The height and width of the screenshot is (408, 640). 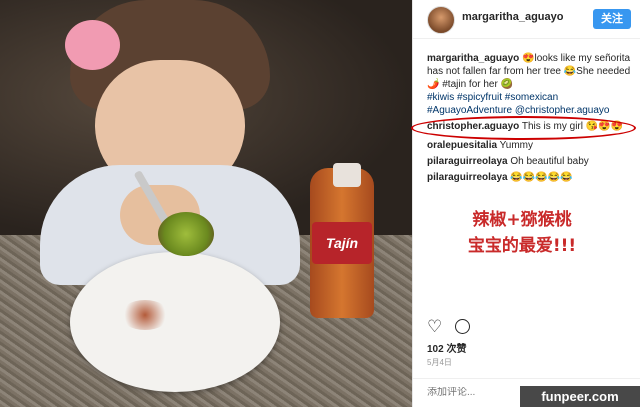 I want to click on overlay-caption: 辣椒+猕猴桃 宝宝的最爱!!!, so click(x=522, y=233).